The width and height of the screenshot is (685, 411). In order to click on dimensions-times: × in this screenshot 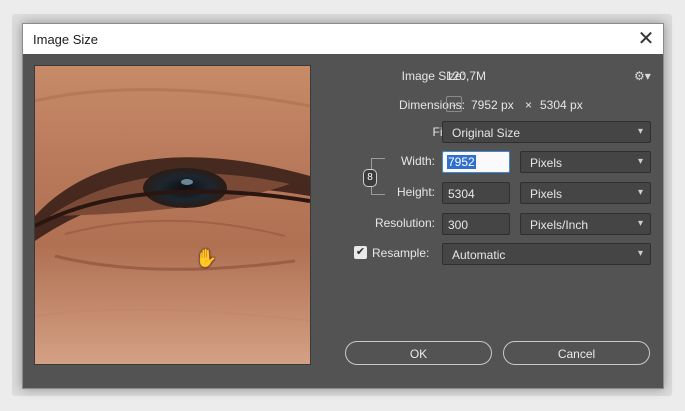, I will do `click(529, 105)`.